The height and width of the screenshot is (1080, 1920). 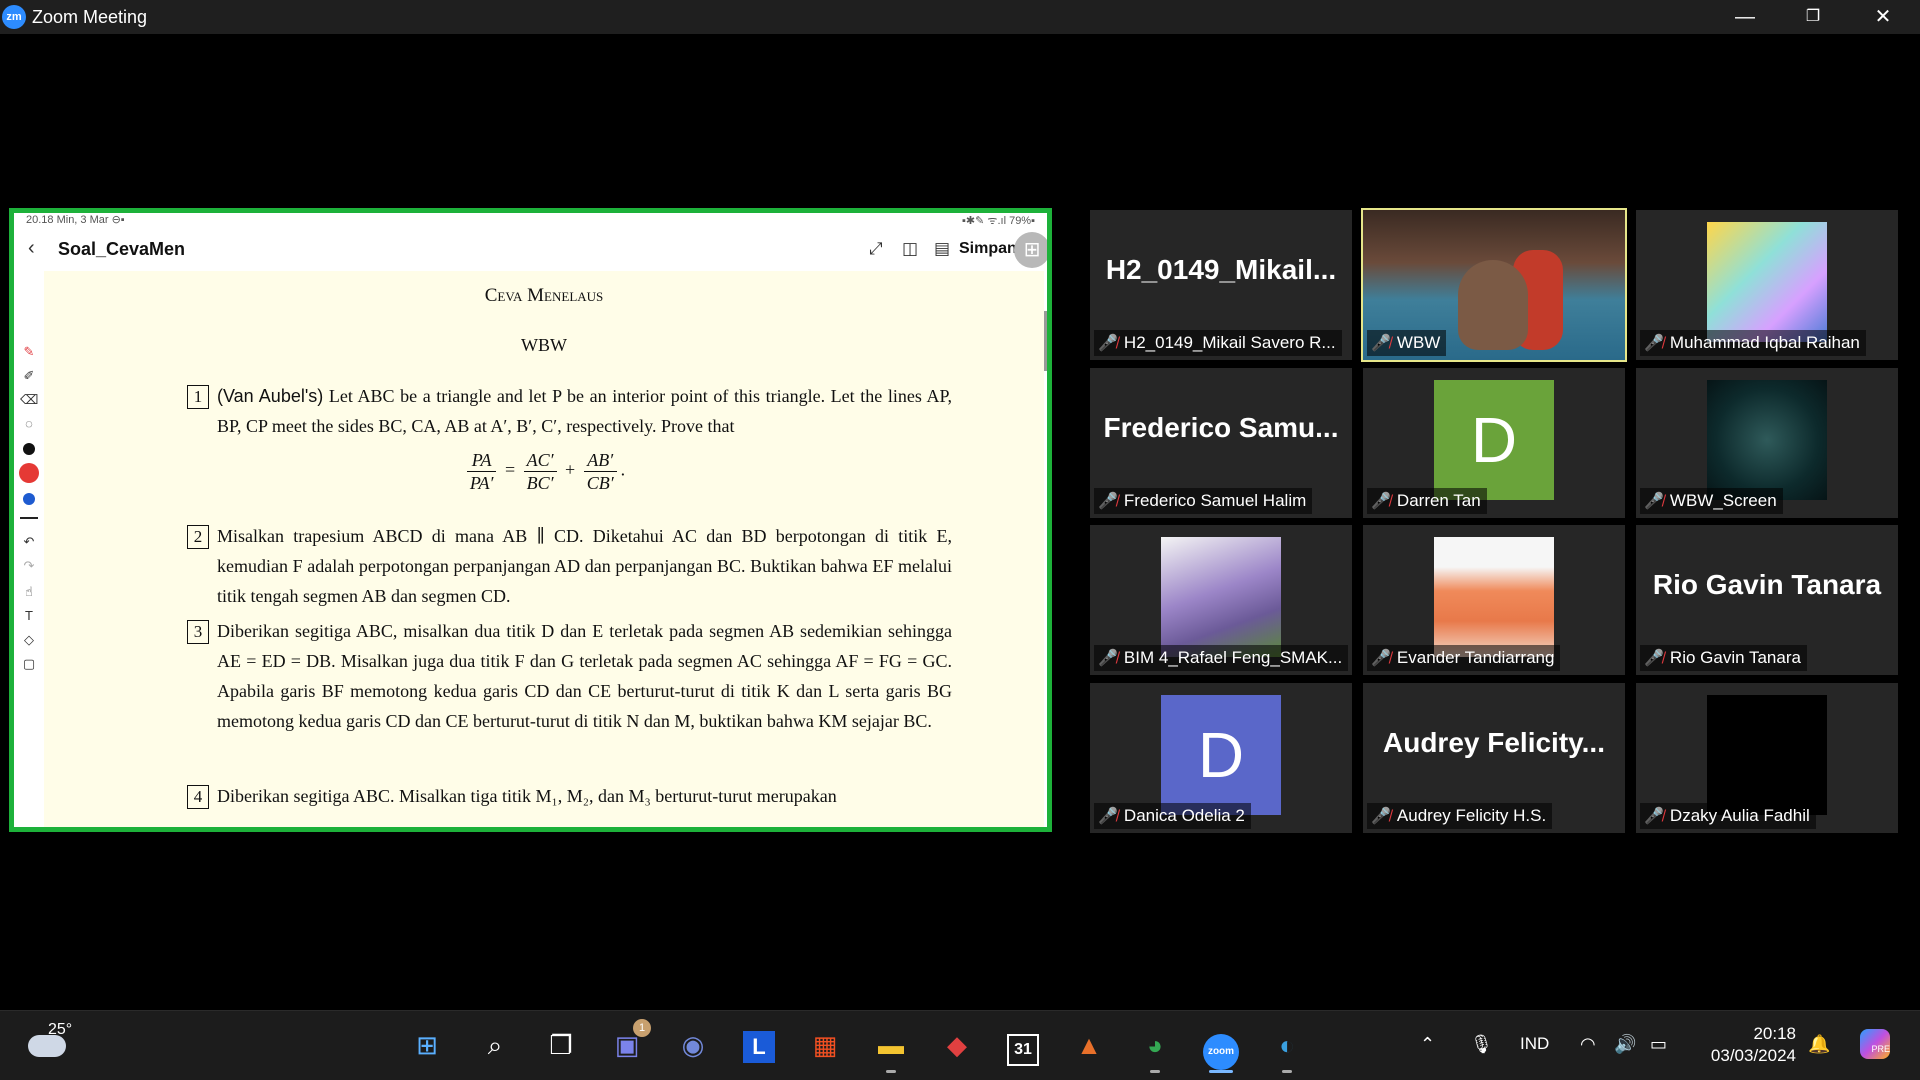 I want to click on file-explorer-icon: ▬, so click(x=891, y=1048).